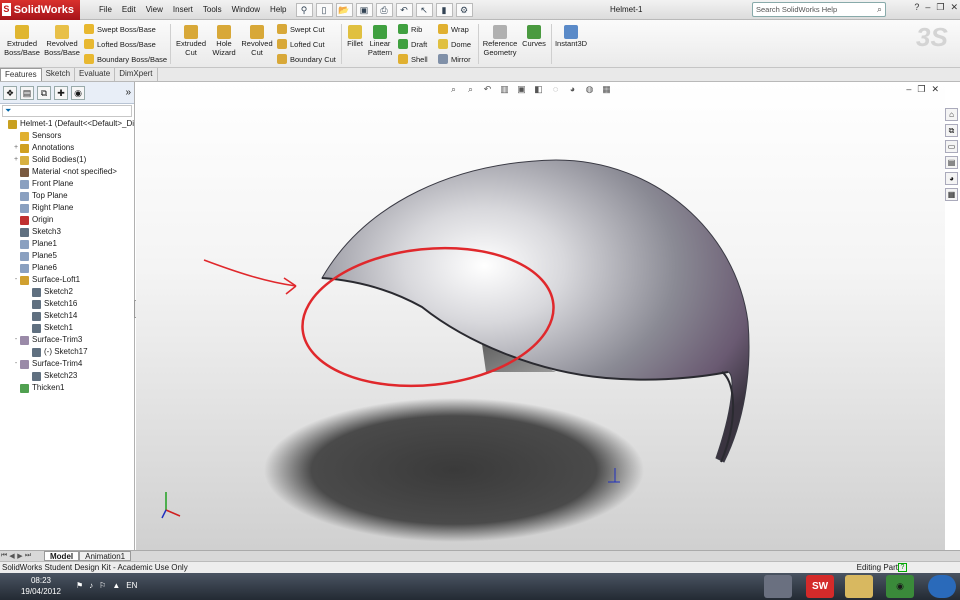 Image resolution: width=960 pixels, height=600 pixels. What do you see at coordinates (412, 44) in the screenshot?
I see `draft-button: Draft` at bounding box center [412, 44].